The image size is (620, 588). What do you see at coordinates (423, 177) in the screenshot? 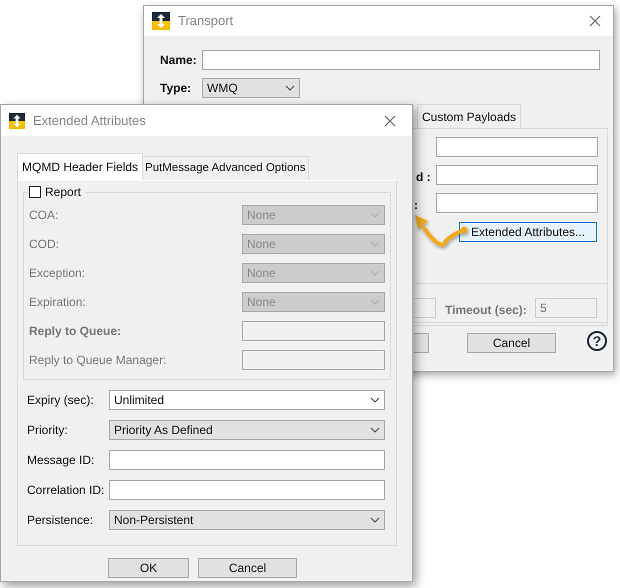
I see `field-label: d :` at bounding box center [423, 177].